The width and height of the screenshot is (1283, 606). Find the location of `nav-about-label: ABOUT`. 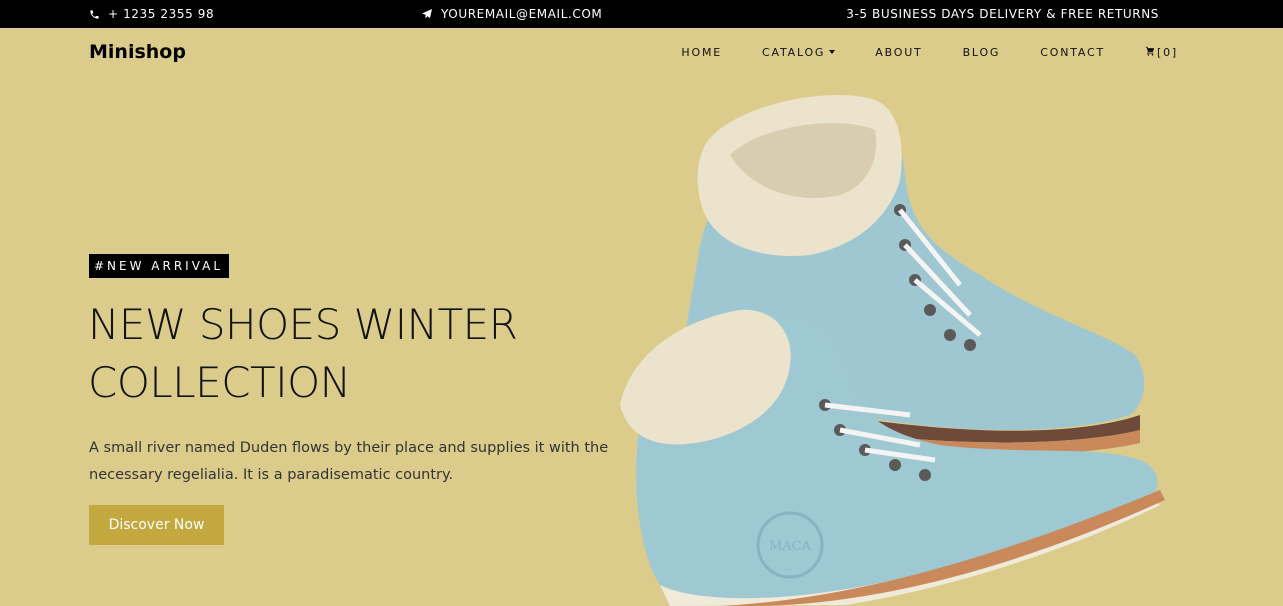

nav-about-label: ABOUT is located at coordinates (899, 52).